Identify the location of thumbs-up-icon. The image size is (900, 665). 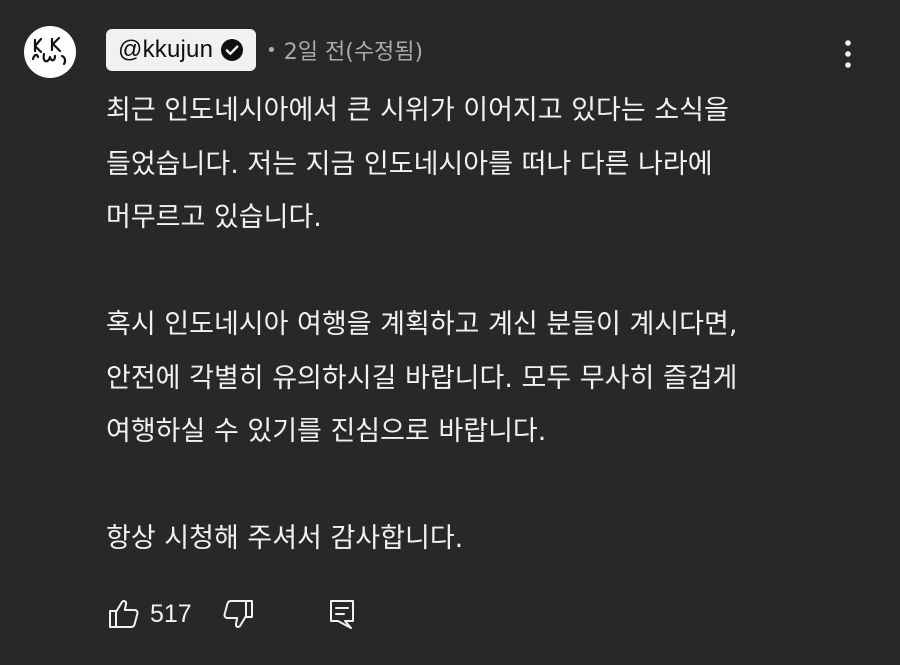
(124, 614).